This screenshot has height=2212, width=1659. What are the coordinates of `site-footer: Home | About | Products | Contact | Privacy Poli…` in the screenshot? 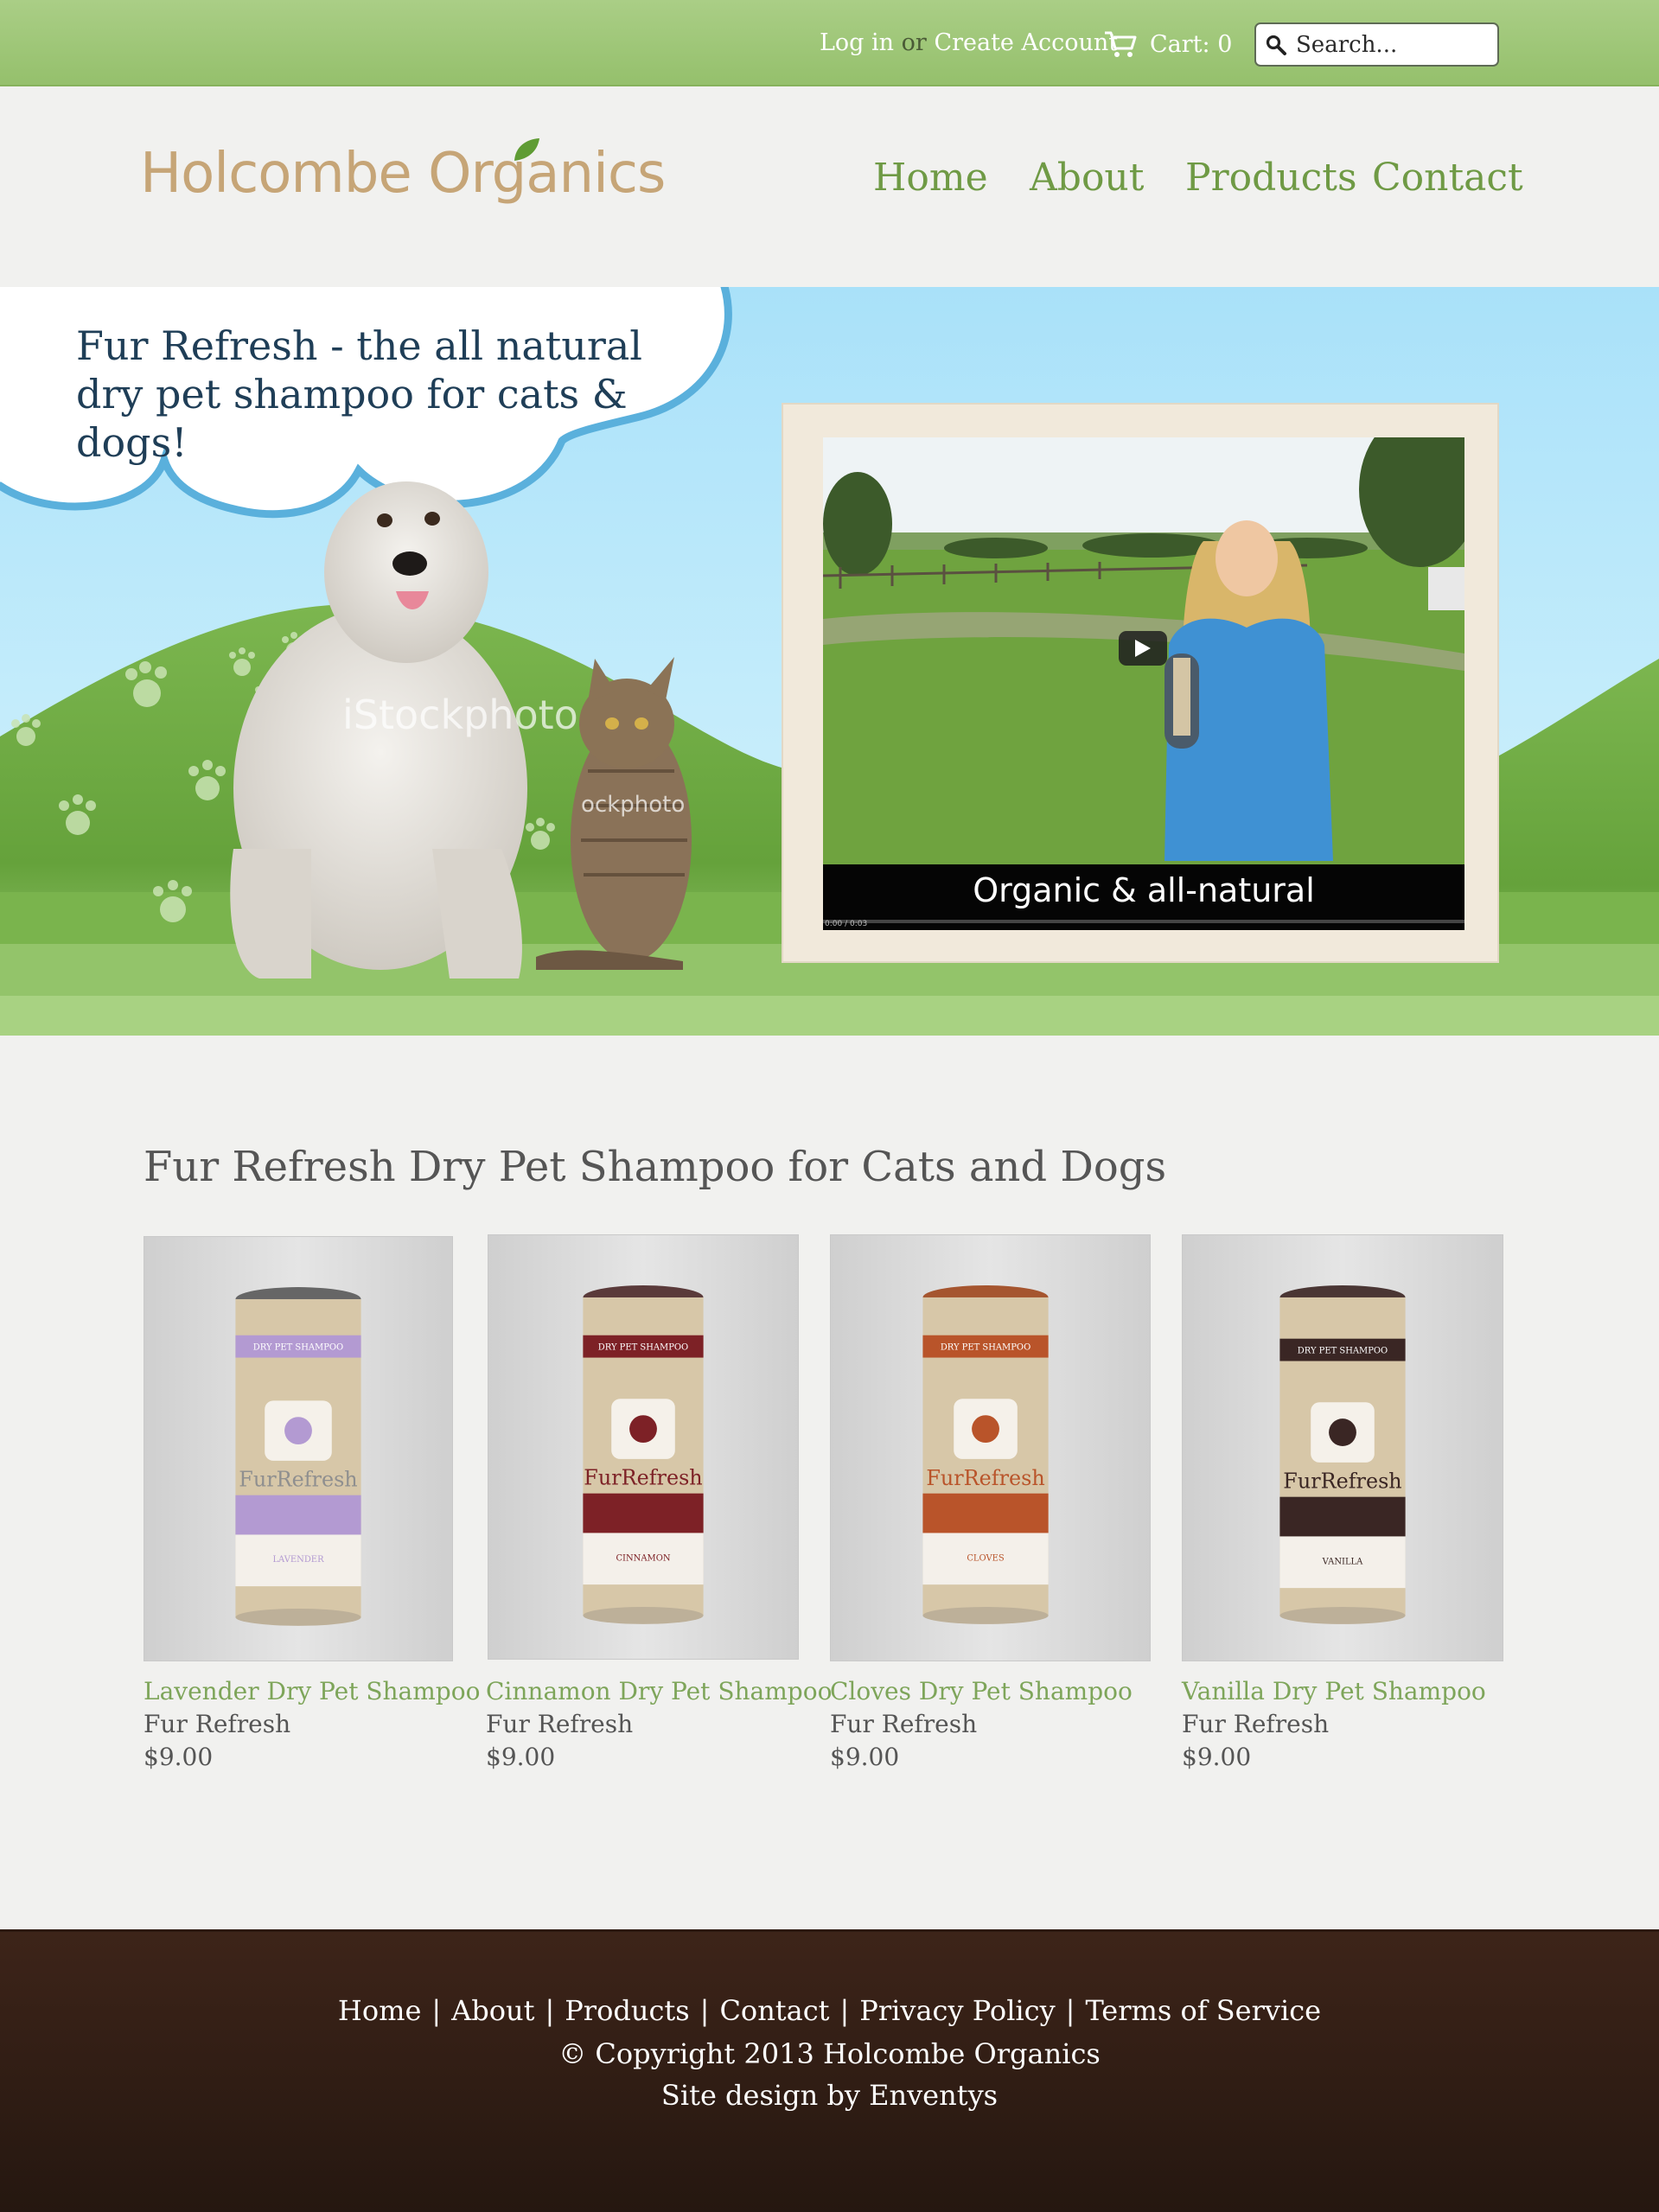 It's located at (829, 2070).